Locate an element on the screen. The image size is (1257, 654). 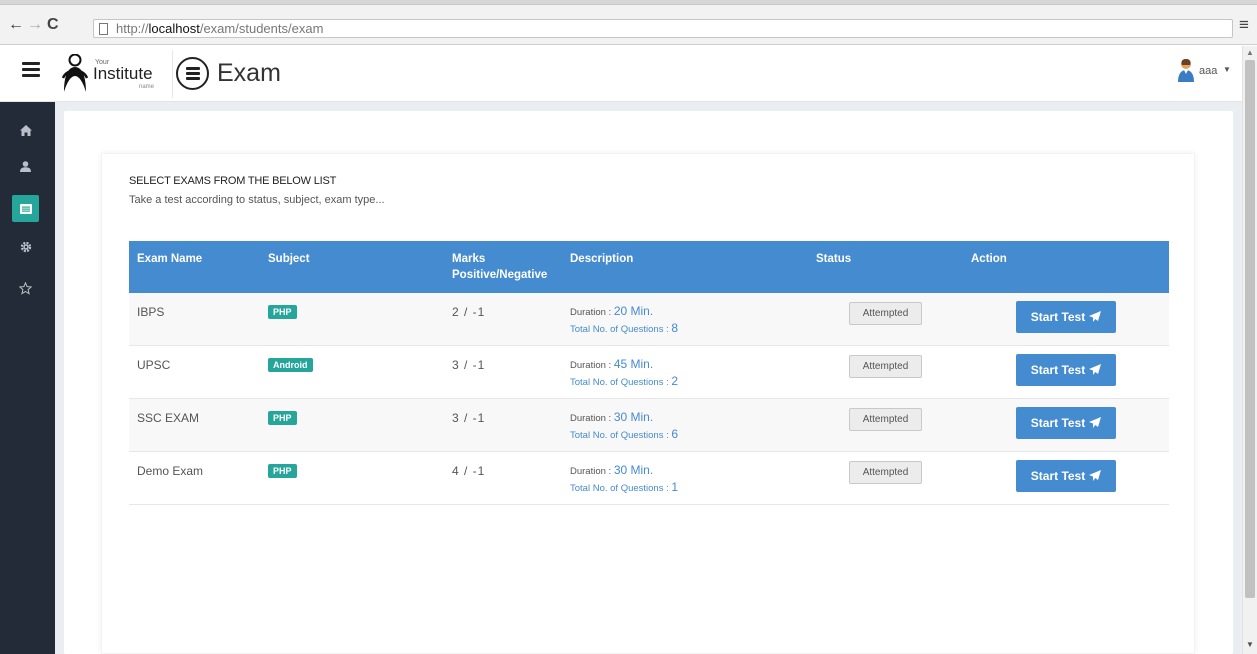
questions-text: Total No. of Questions : 6 is located at coordinates (624, 434).